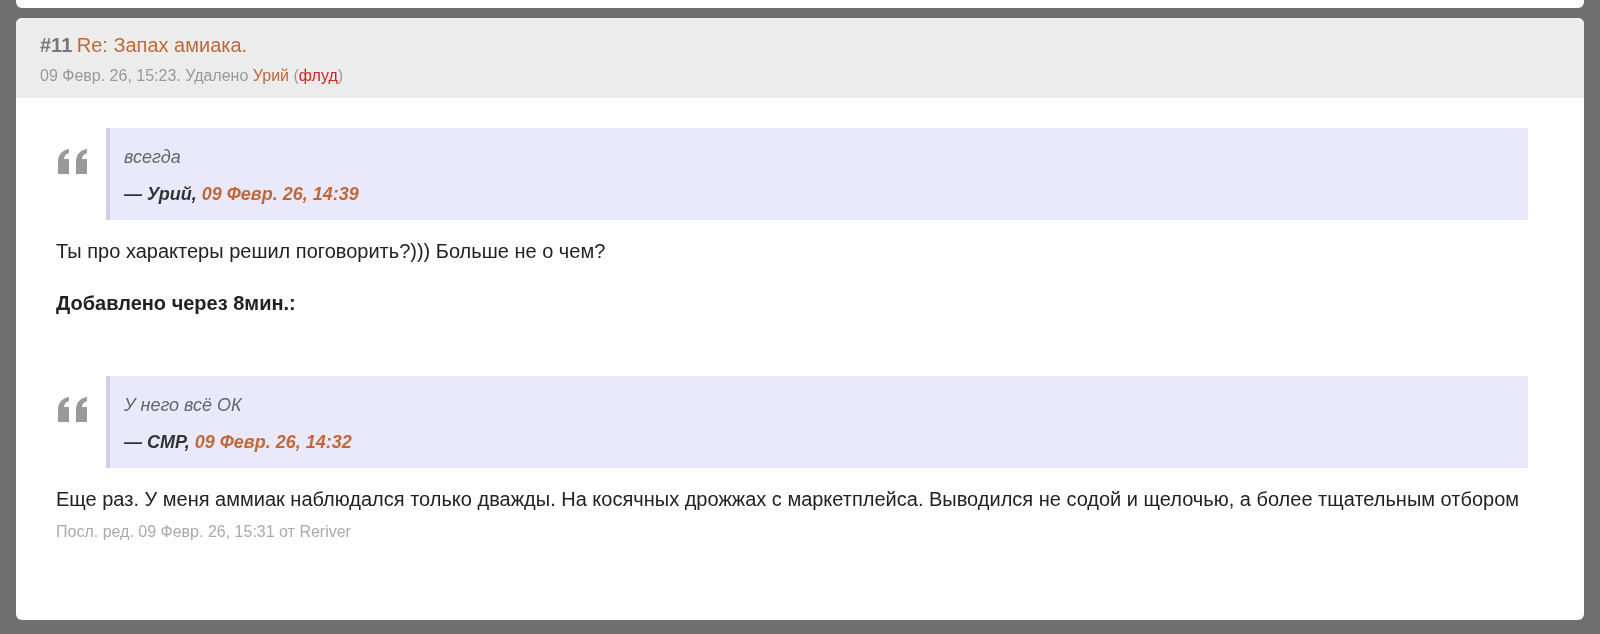 This screenshot has width=1600, height=634. Describe the element at coordinates (162, 45) in the screenshot. I see `post-title-link: Re: Запах амиака.` at that location.